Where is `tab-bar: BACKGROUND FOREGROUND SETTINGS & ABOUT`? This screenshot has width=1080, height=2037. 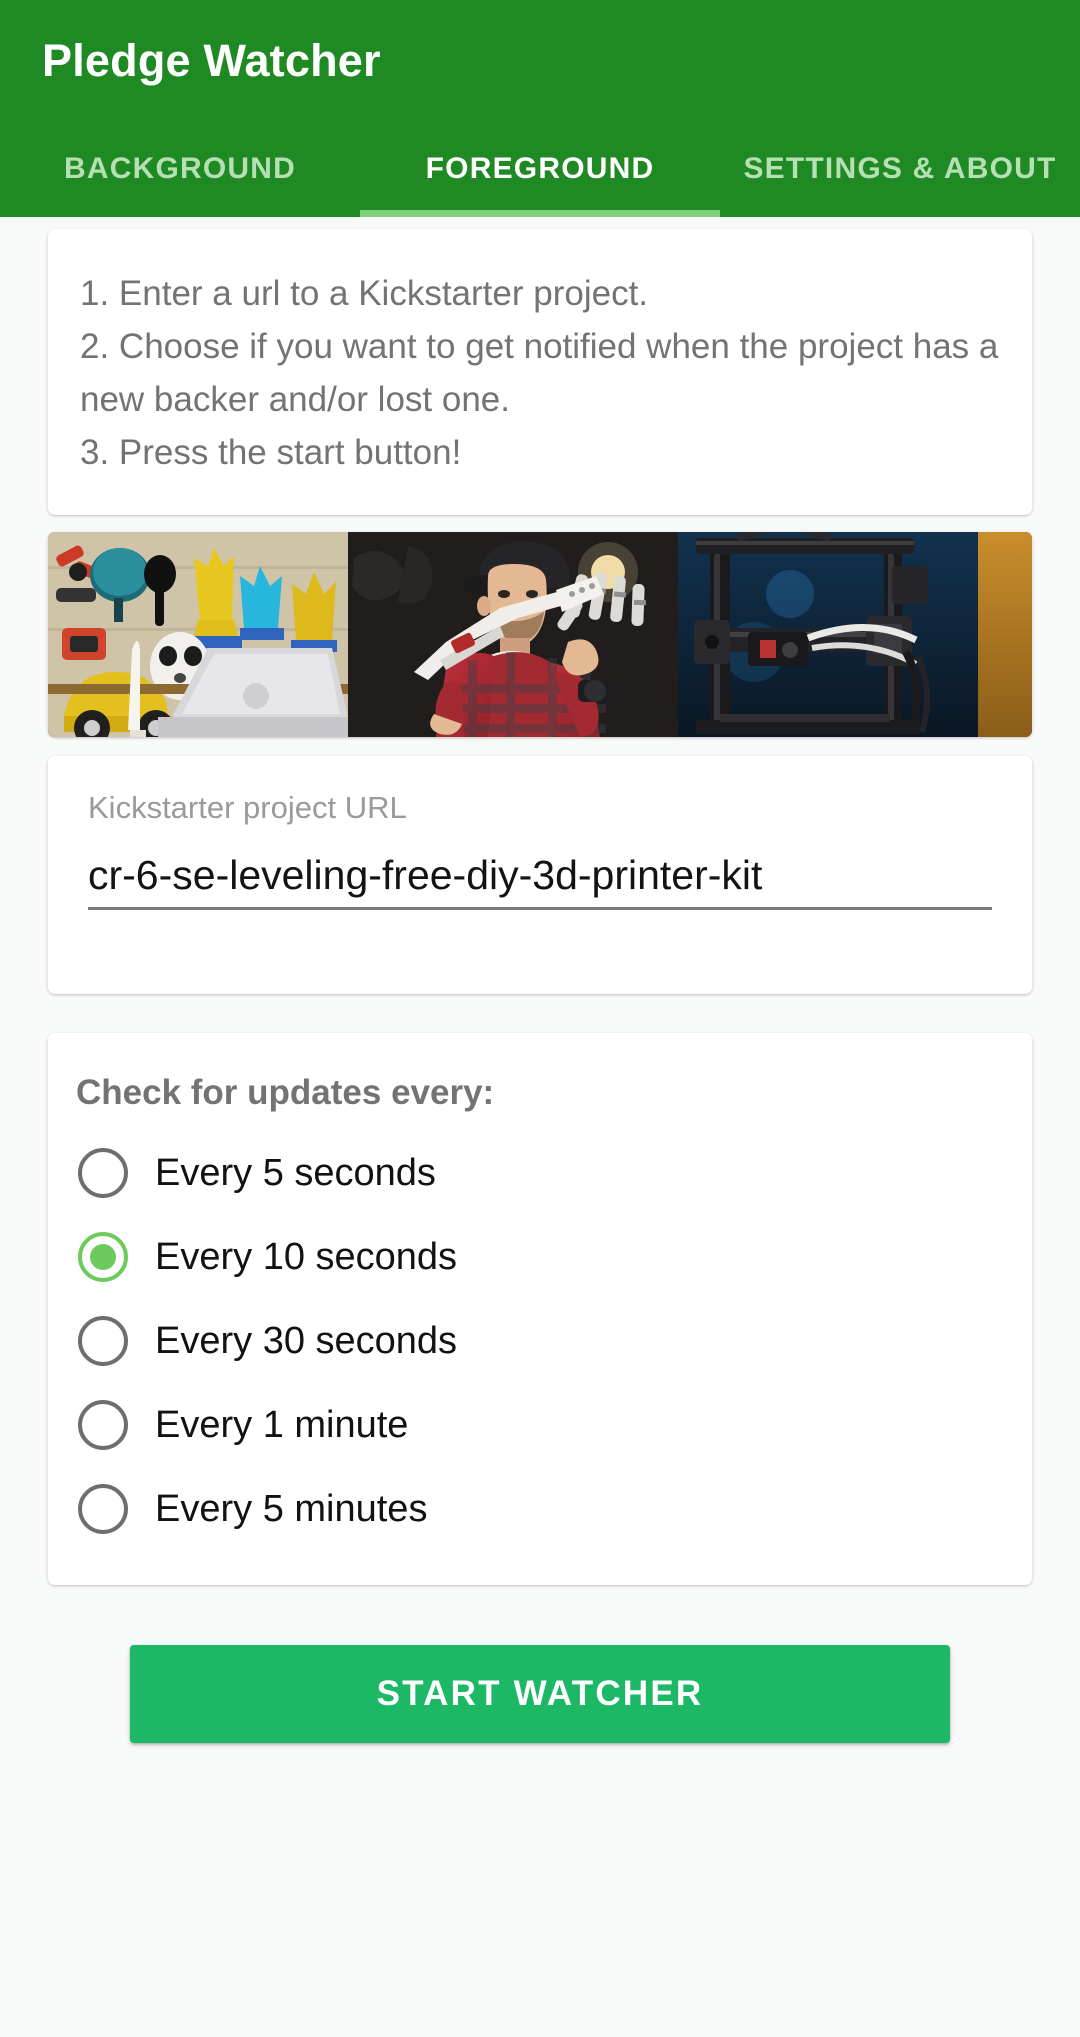 tab-bar: BACKGROUND FOREGROUND SETTINGS & ABOUT is located at coordinates (540, 169).